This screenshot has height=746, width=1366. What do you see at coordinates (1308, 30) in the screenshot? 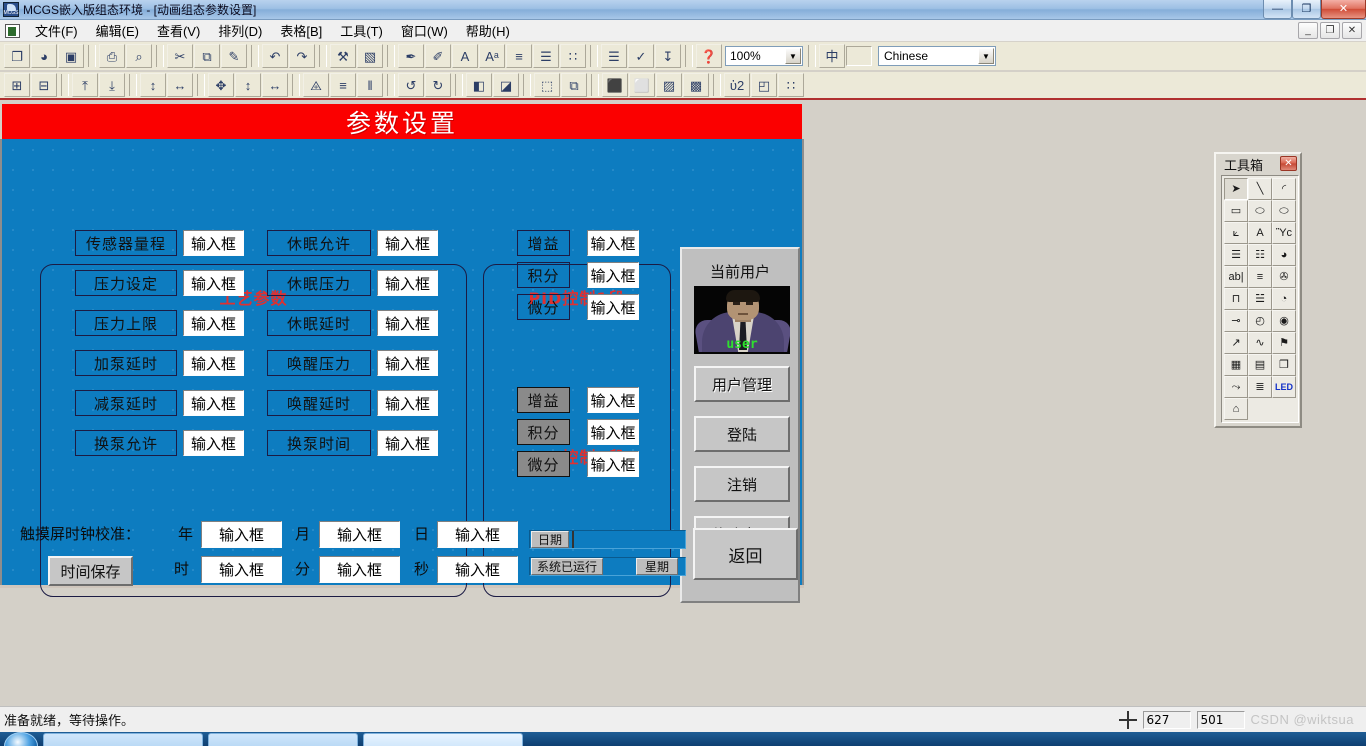
I see `mdi-minimize-button: _` at bounding box center [1308, 30].